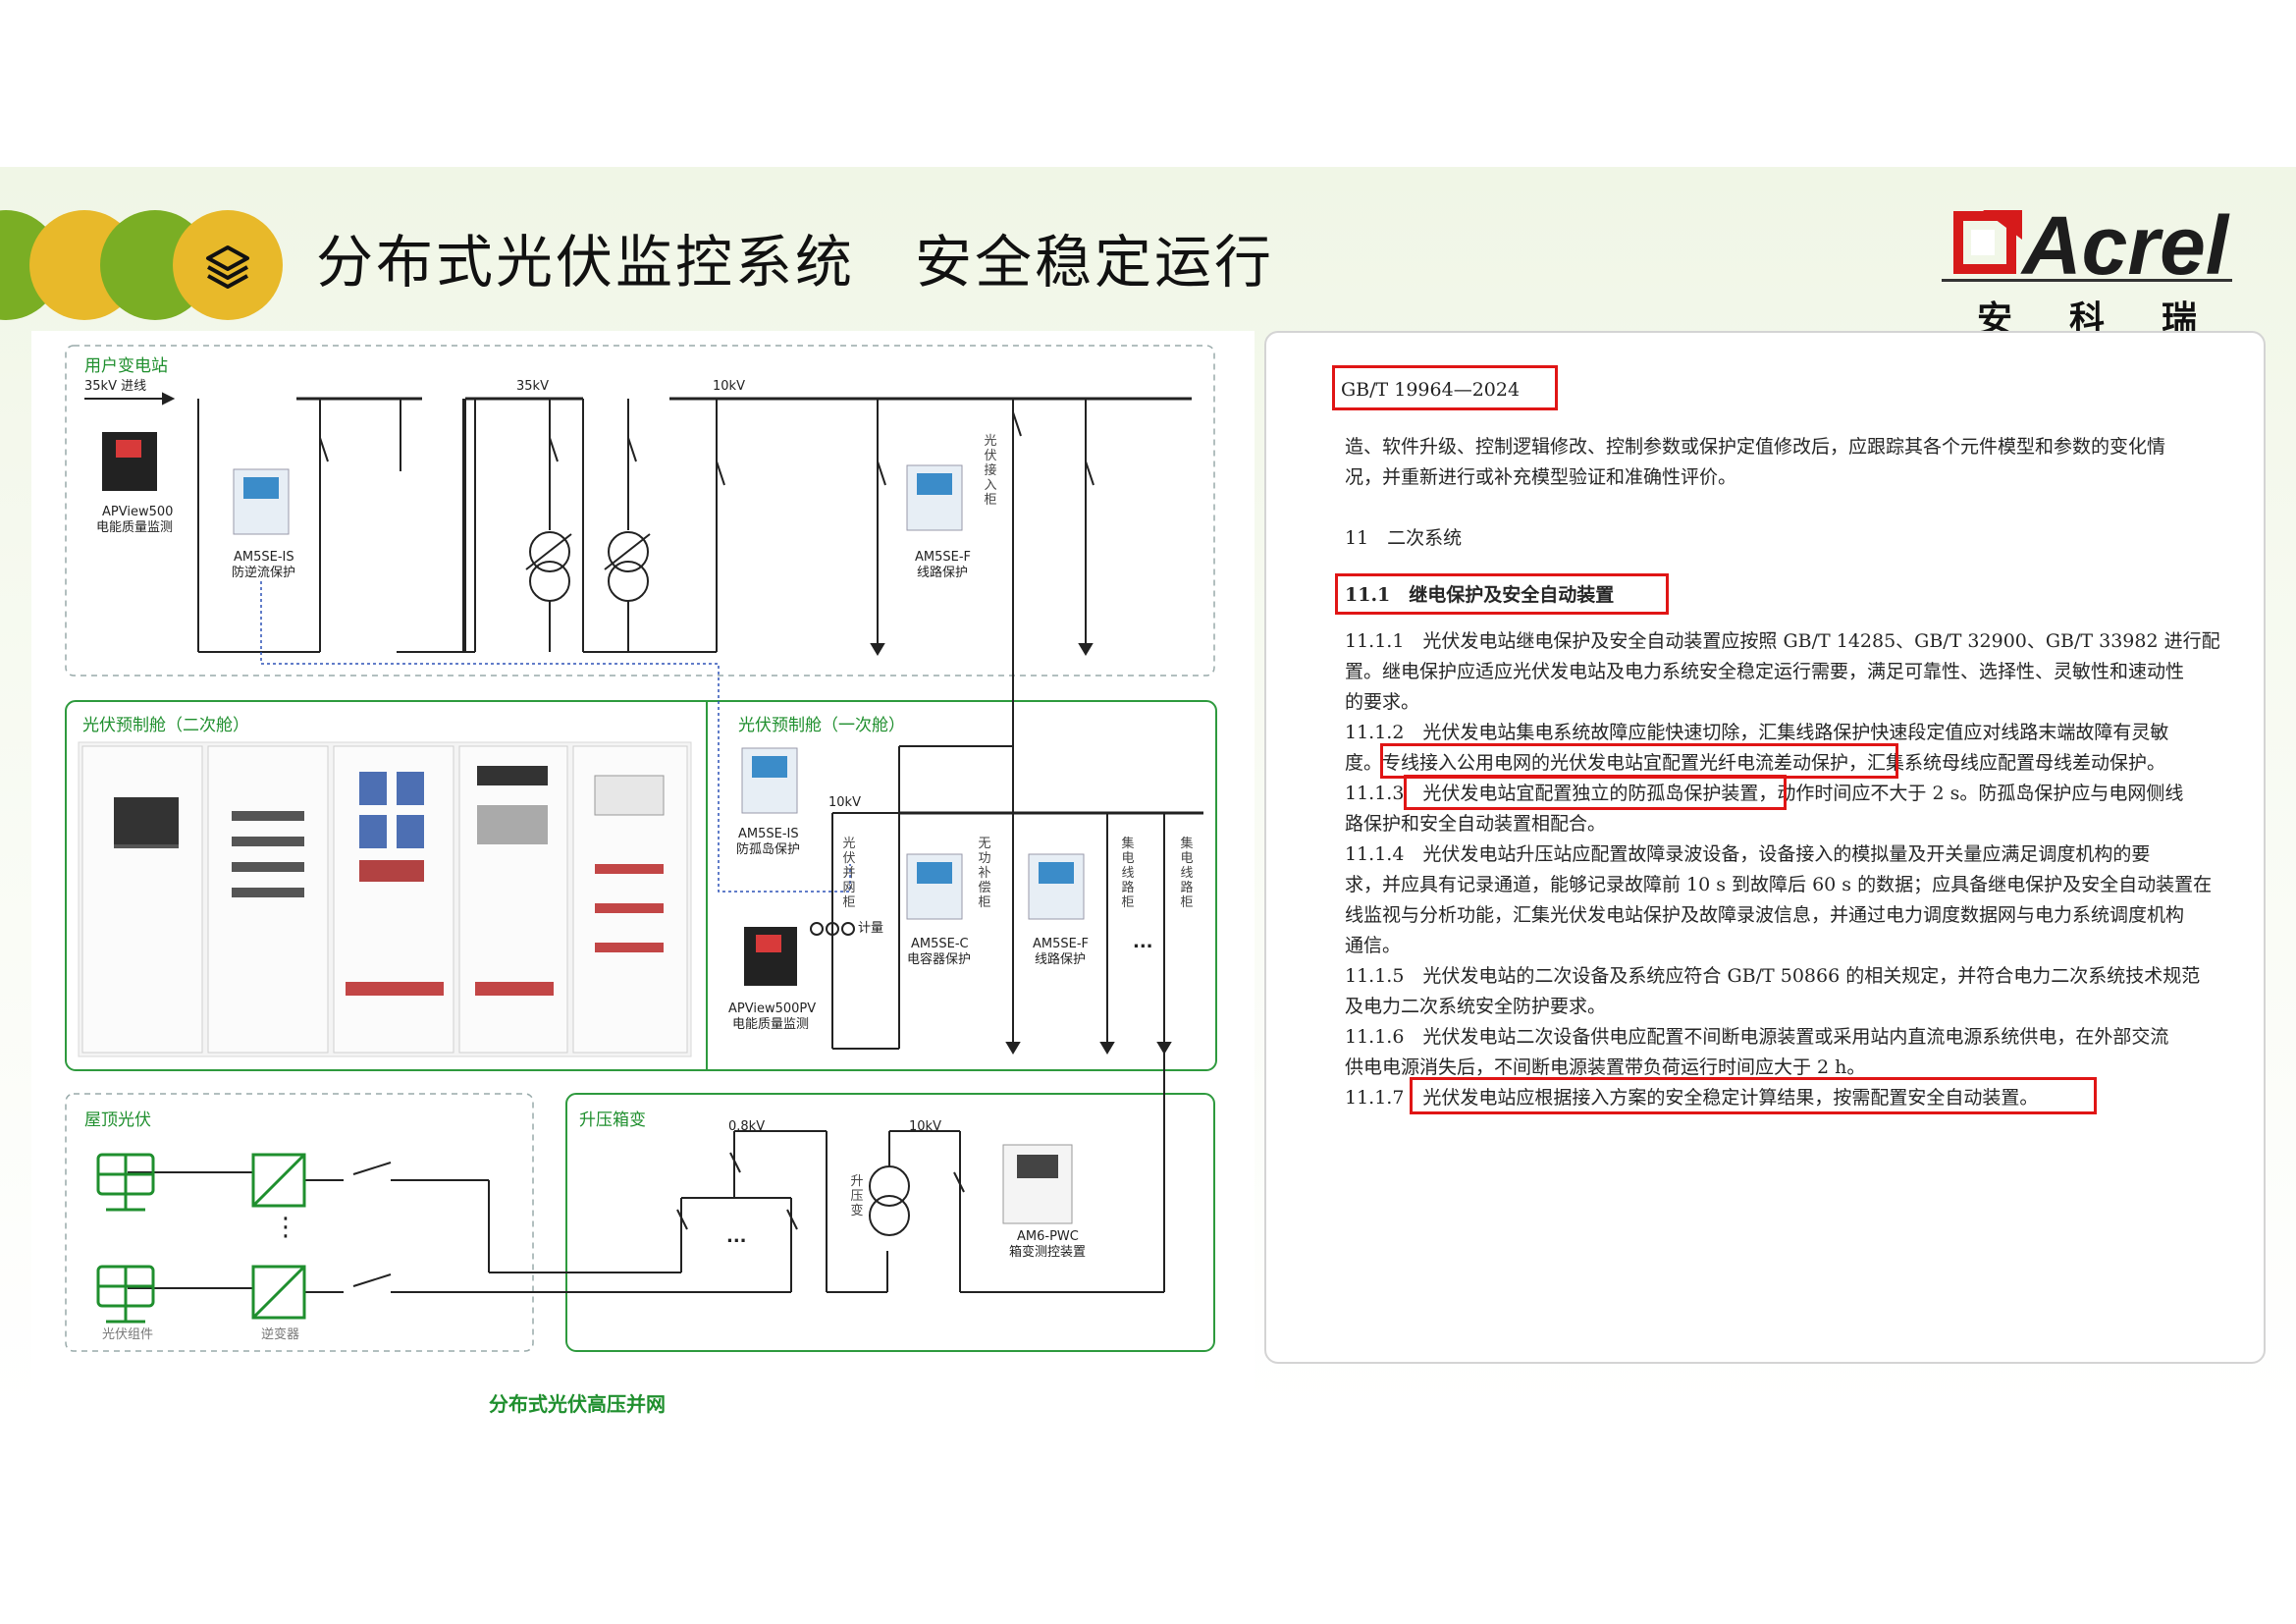 This screenshot has width=2296, height=1624. I want to click on cabin2-title: 光伏预制舱（二次舱）, so click(165, 725).